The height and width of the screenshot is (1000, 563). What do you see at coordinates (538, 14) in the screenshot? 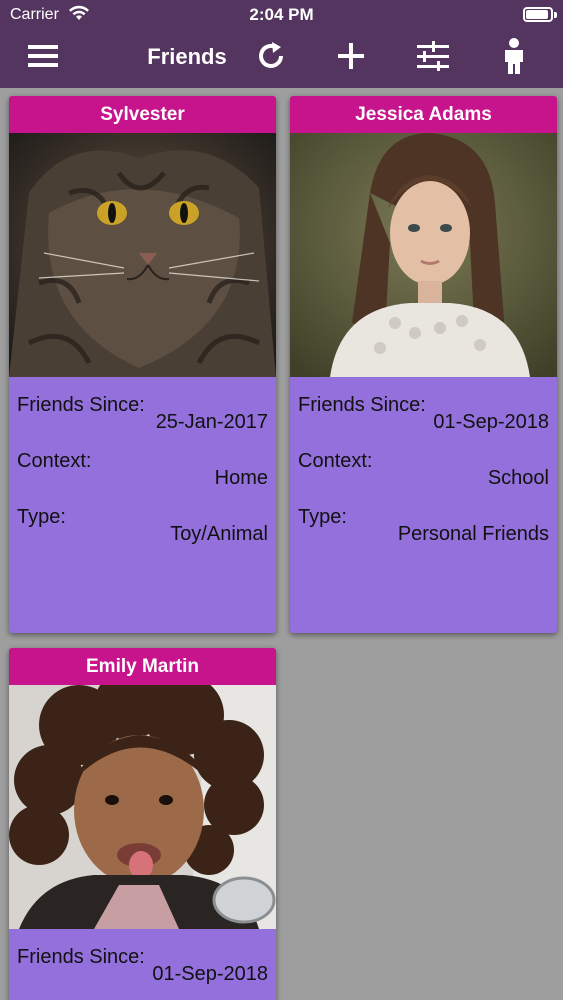
I see `battery-icon` at bounding box center [538, 14].